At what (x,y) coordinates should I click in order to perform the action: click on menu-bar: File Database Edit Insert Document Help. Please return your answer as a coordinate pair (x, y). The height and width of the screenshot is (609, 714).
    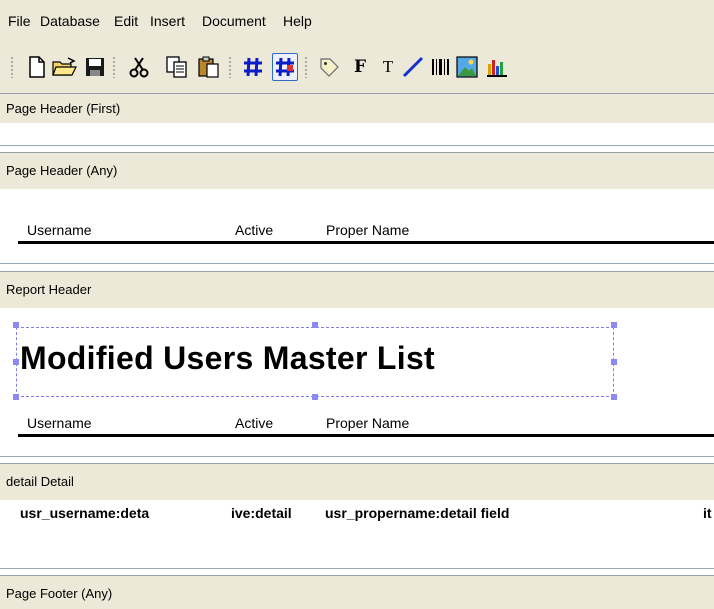
    Looking at the image, I should click on (357, 21).